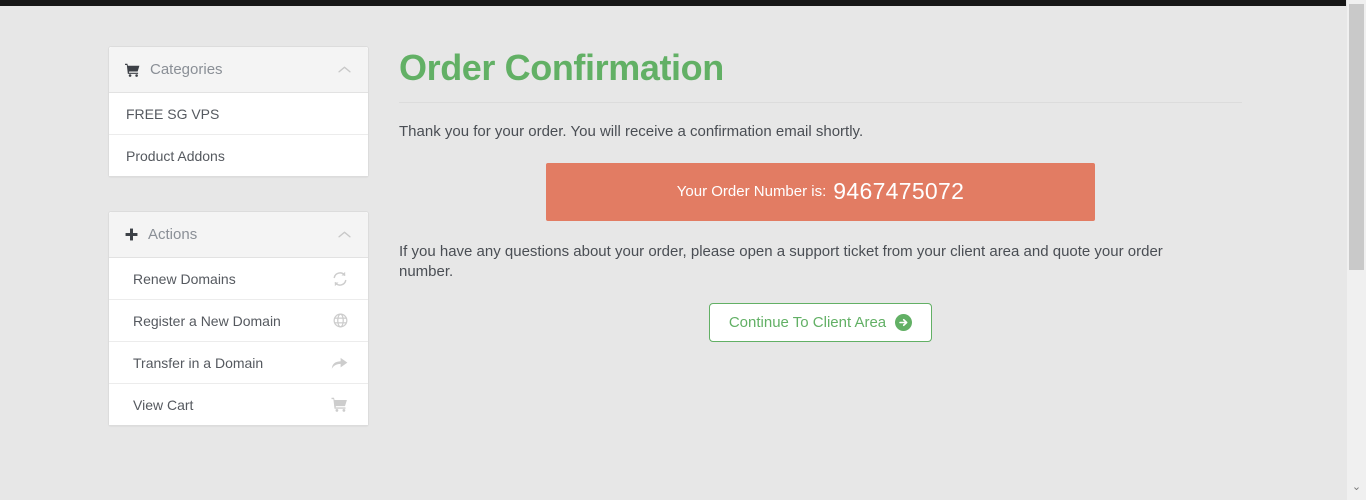  I want to click on arrow-right-circle-icon, so click(904, 323).